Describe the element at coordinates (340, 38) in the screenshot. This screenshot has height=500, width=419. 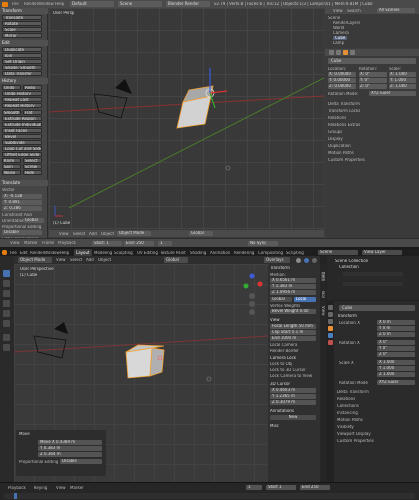
I see `outliner-item-cube: Cube` at that location.